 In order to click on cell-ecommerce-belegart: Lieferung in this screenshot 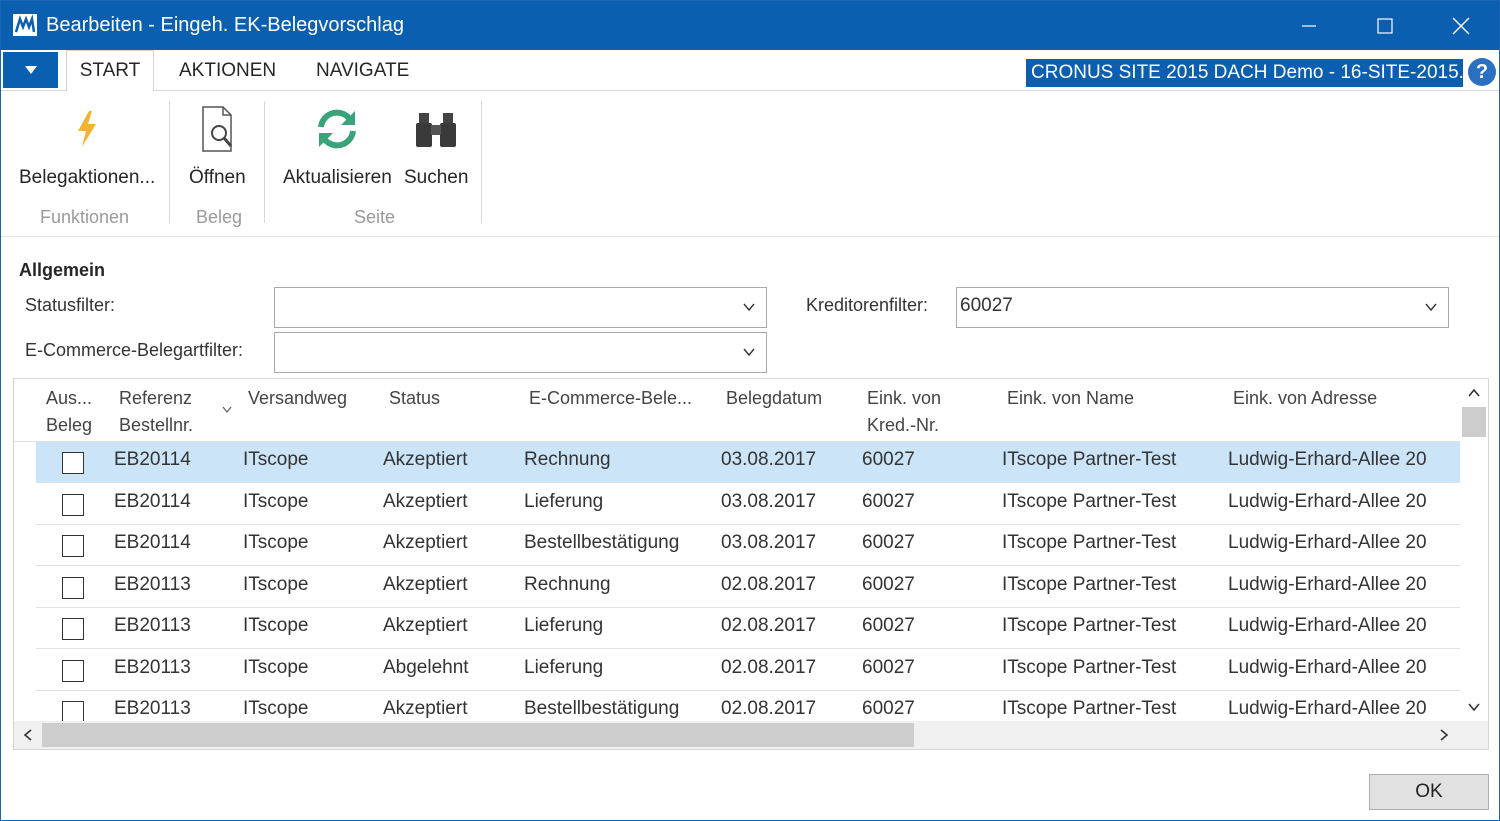, I will do `click(564, 667)`.